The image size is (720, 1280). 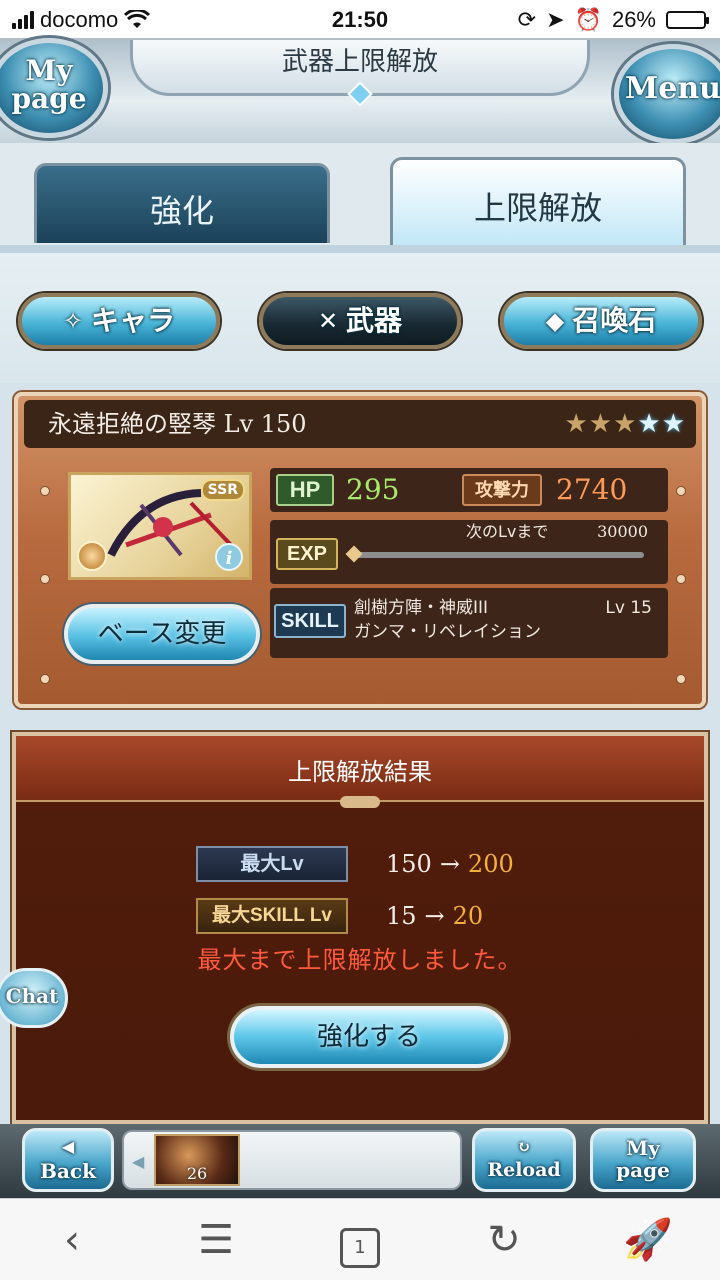 What do you see at coordinates (401, 916) in the screenshot?
I see `value-before: 15` at bounding box center [401, 916].